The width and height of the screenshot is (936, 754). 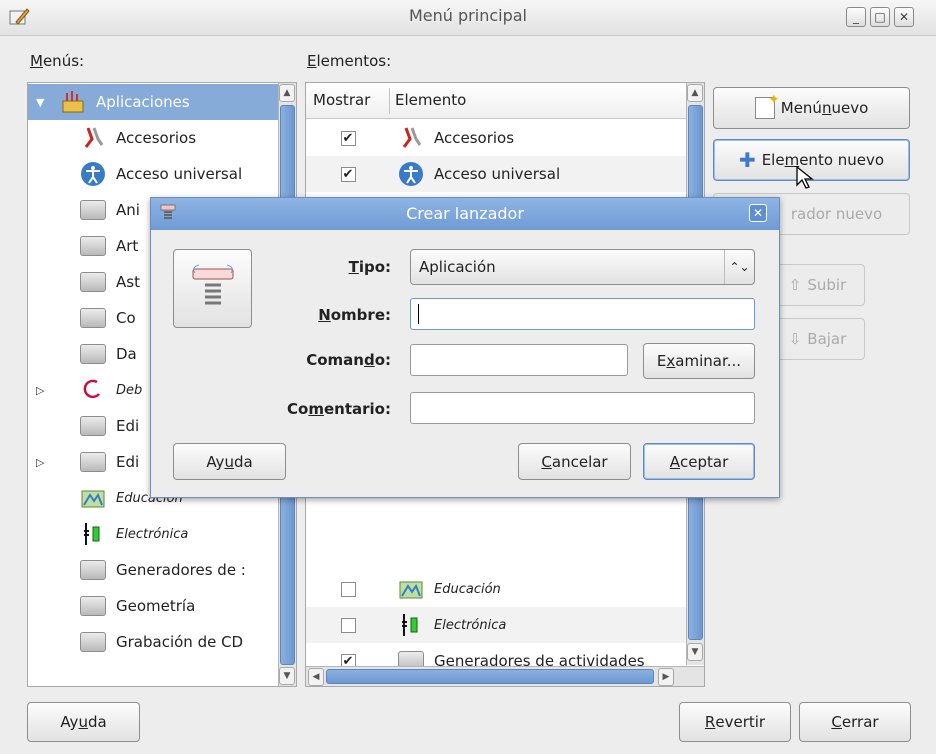 What do you see at coordinates (349, 61) in the screenshot?
I see `elements-label: Elementos:` at bounding box center [349, 61].